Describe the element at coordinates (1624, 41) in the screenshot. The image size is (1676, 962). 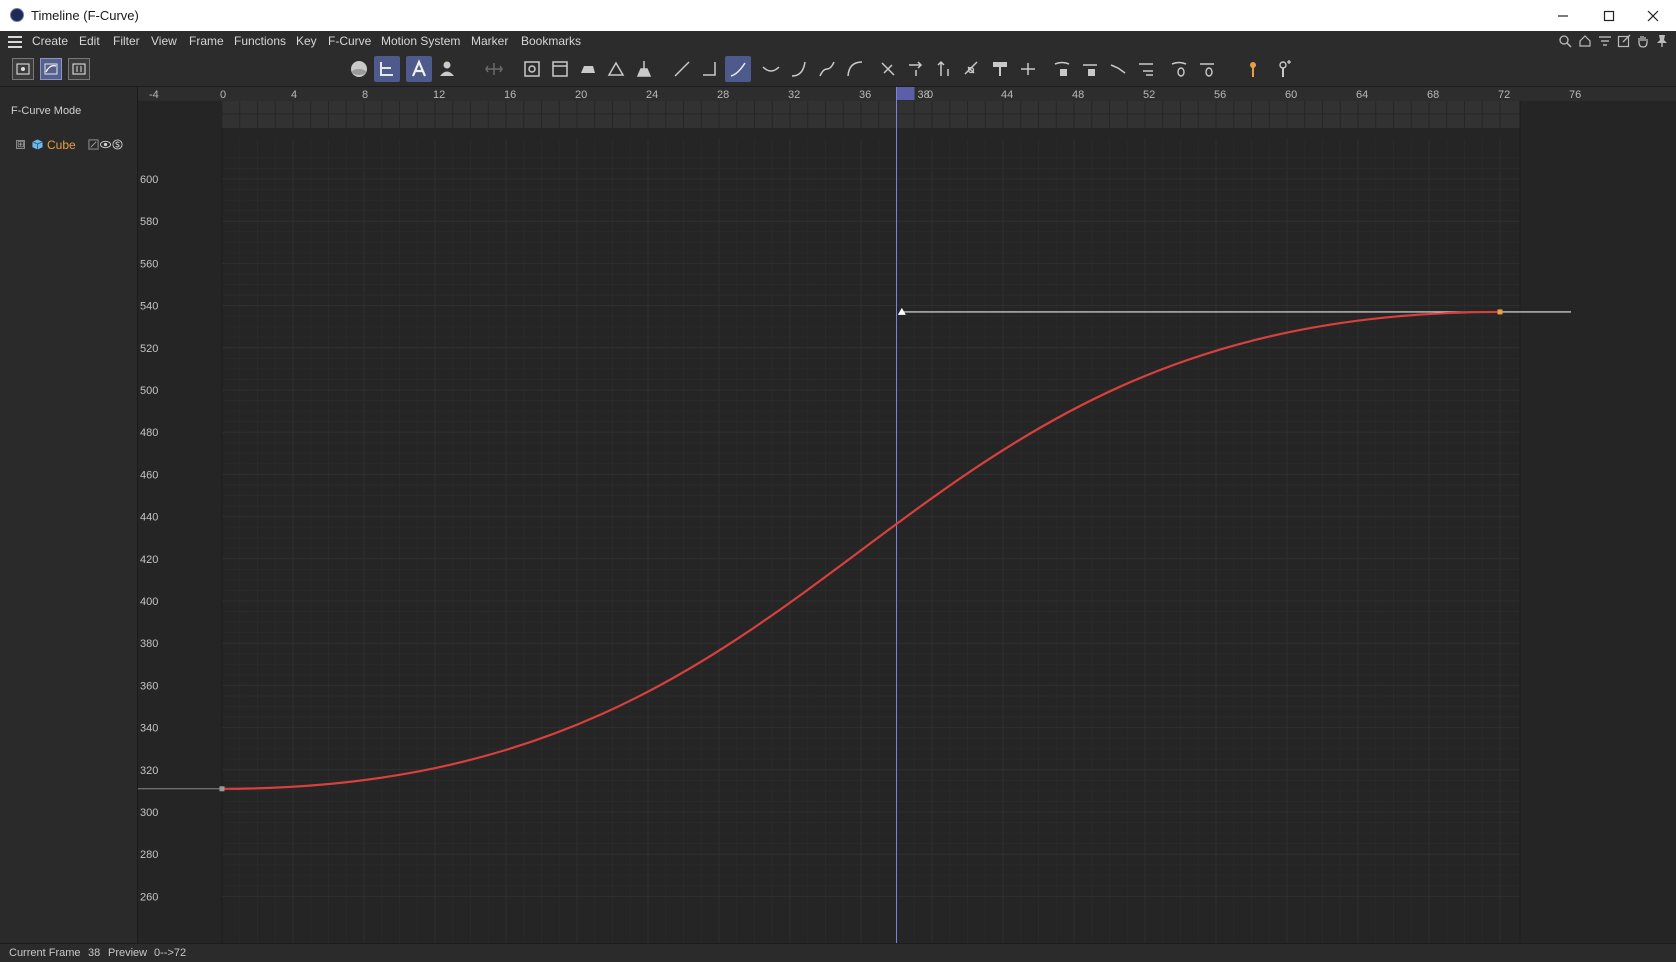
I see `open-window-icon` at that location.